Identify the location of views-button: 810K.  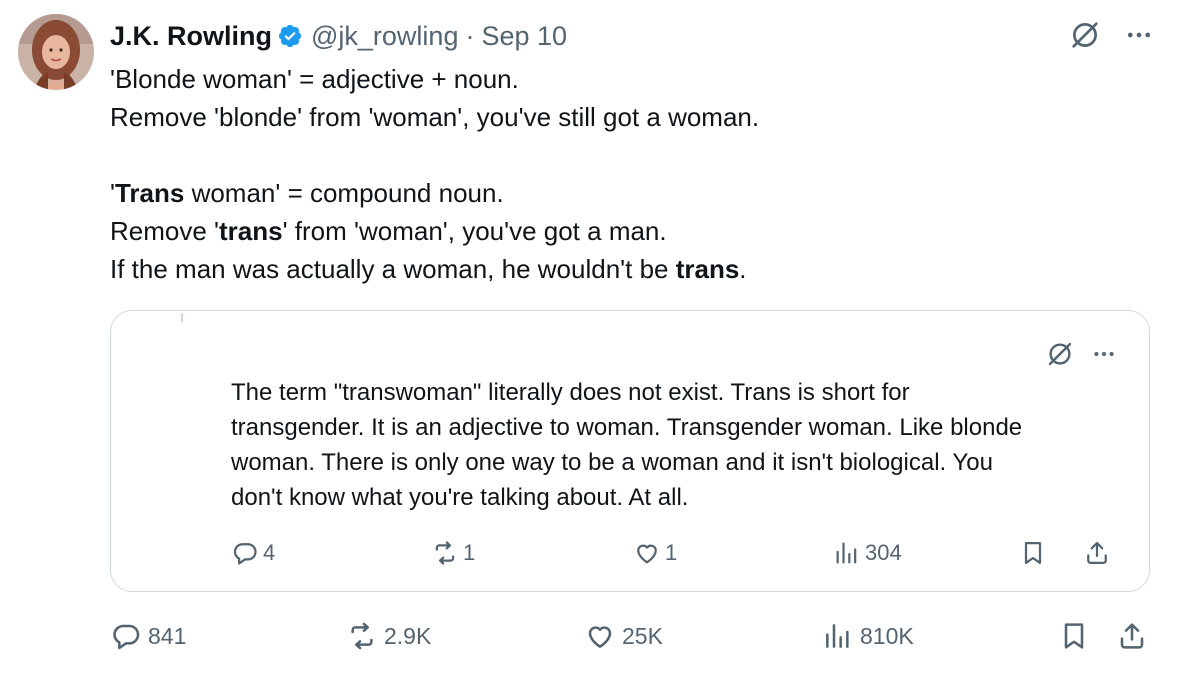
(868, 636).